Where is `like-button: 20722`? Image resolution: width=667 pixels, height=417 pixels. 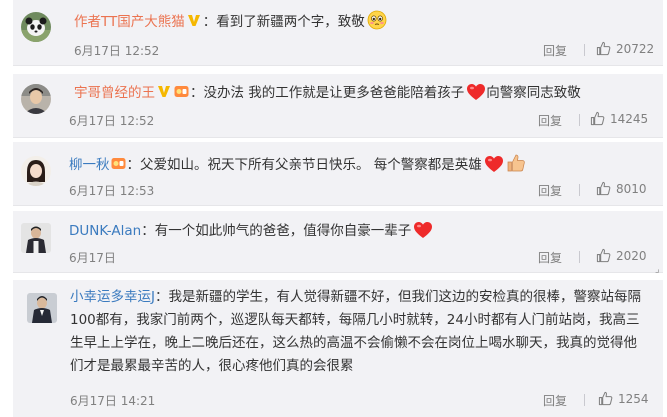 like-button: 20722 is located at coordinates (625, 48).